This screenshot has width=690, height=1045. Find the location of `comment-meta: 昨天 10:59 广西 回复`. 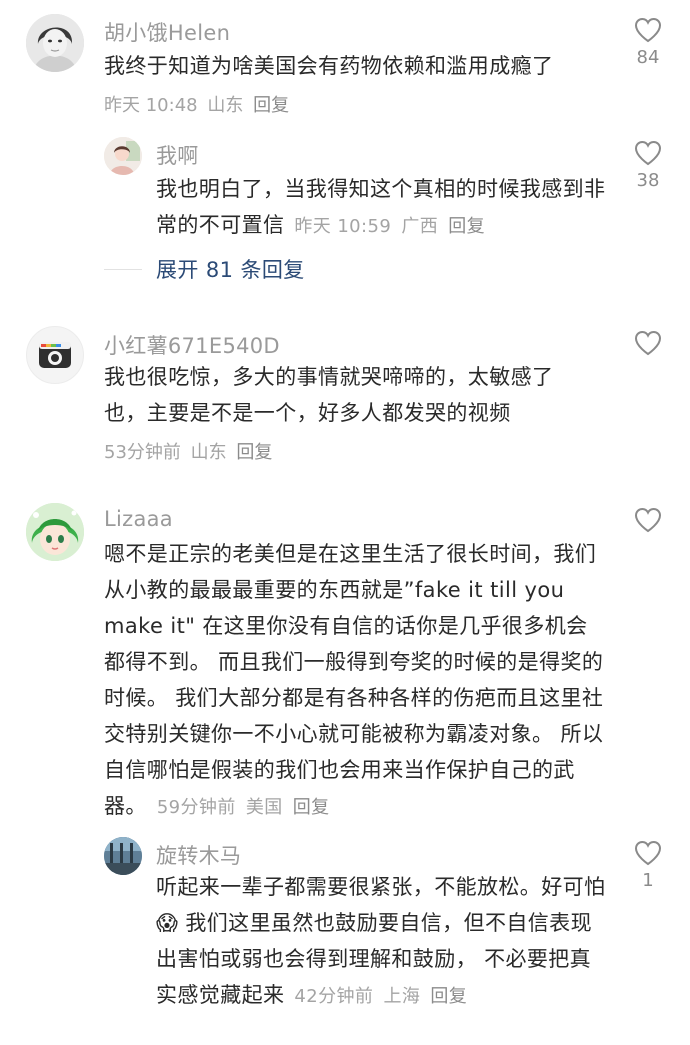

comment-meta: 昨天 10:59 广西 回复 is located at coordinates (389, 226).